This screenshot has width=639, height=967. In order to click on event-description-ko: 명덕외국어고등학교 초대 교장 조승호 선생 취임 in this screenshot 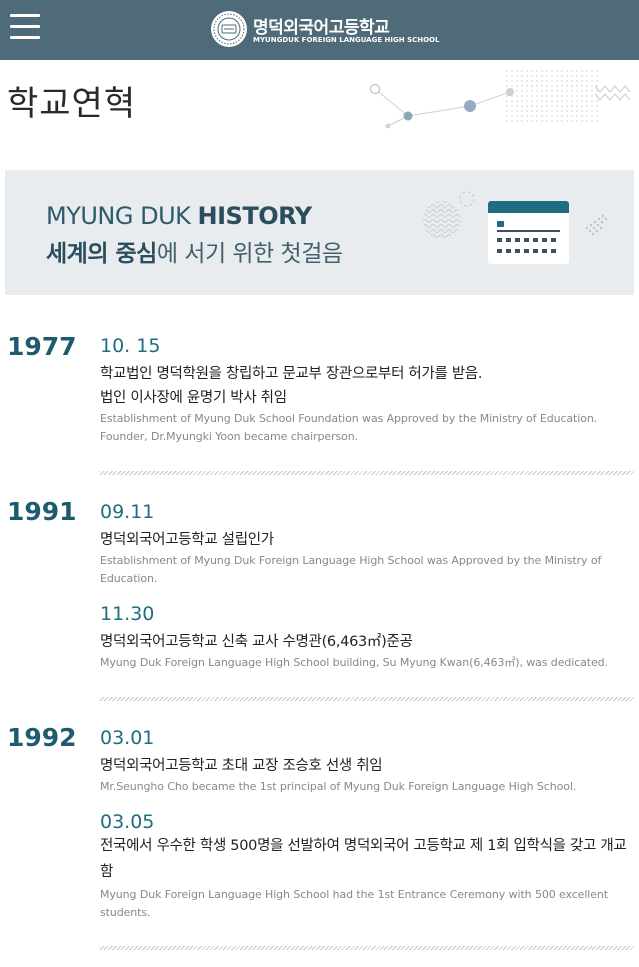, I will do `click(241, 766)`.